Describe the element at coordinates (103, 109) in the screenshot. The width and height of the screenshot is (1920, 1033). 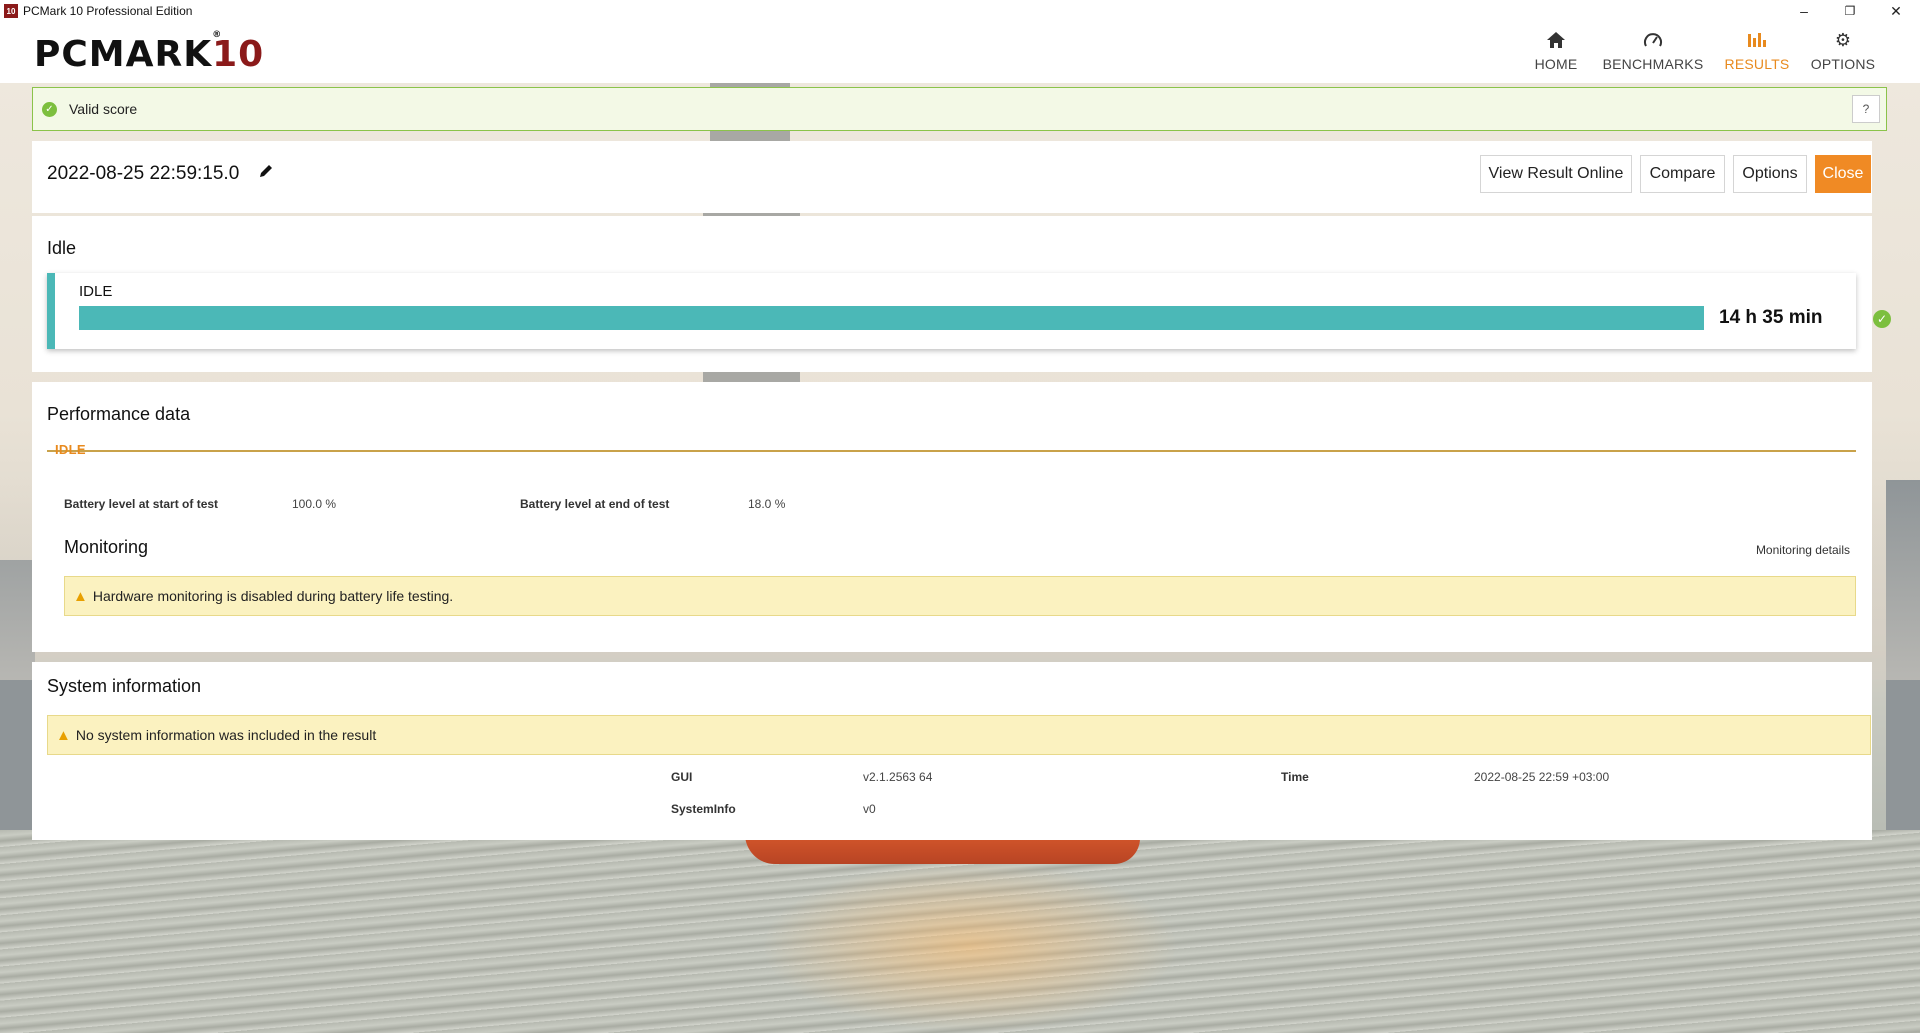
I see `valid-score-text: Valid score` at that location.